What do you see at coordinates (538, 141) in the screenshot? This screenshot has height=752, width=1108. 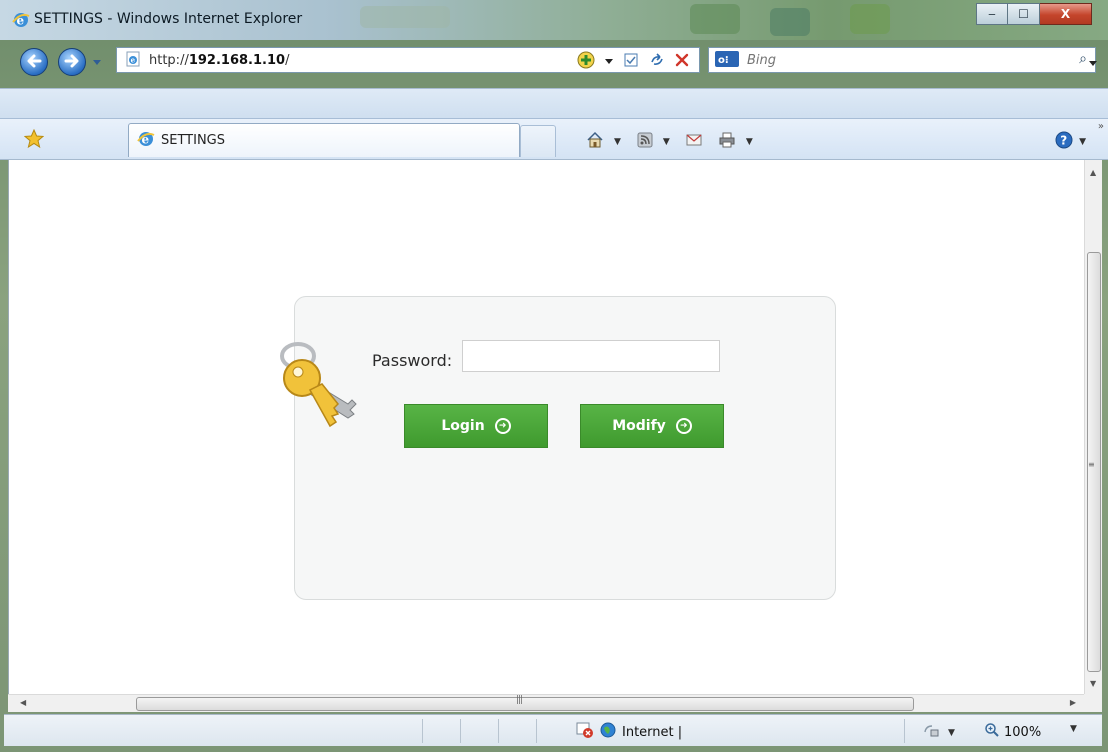 I see `new-tab-button` at bounding box center [538, 141].